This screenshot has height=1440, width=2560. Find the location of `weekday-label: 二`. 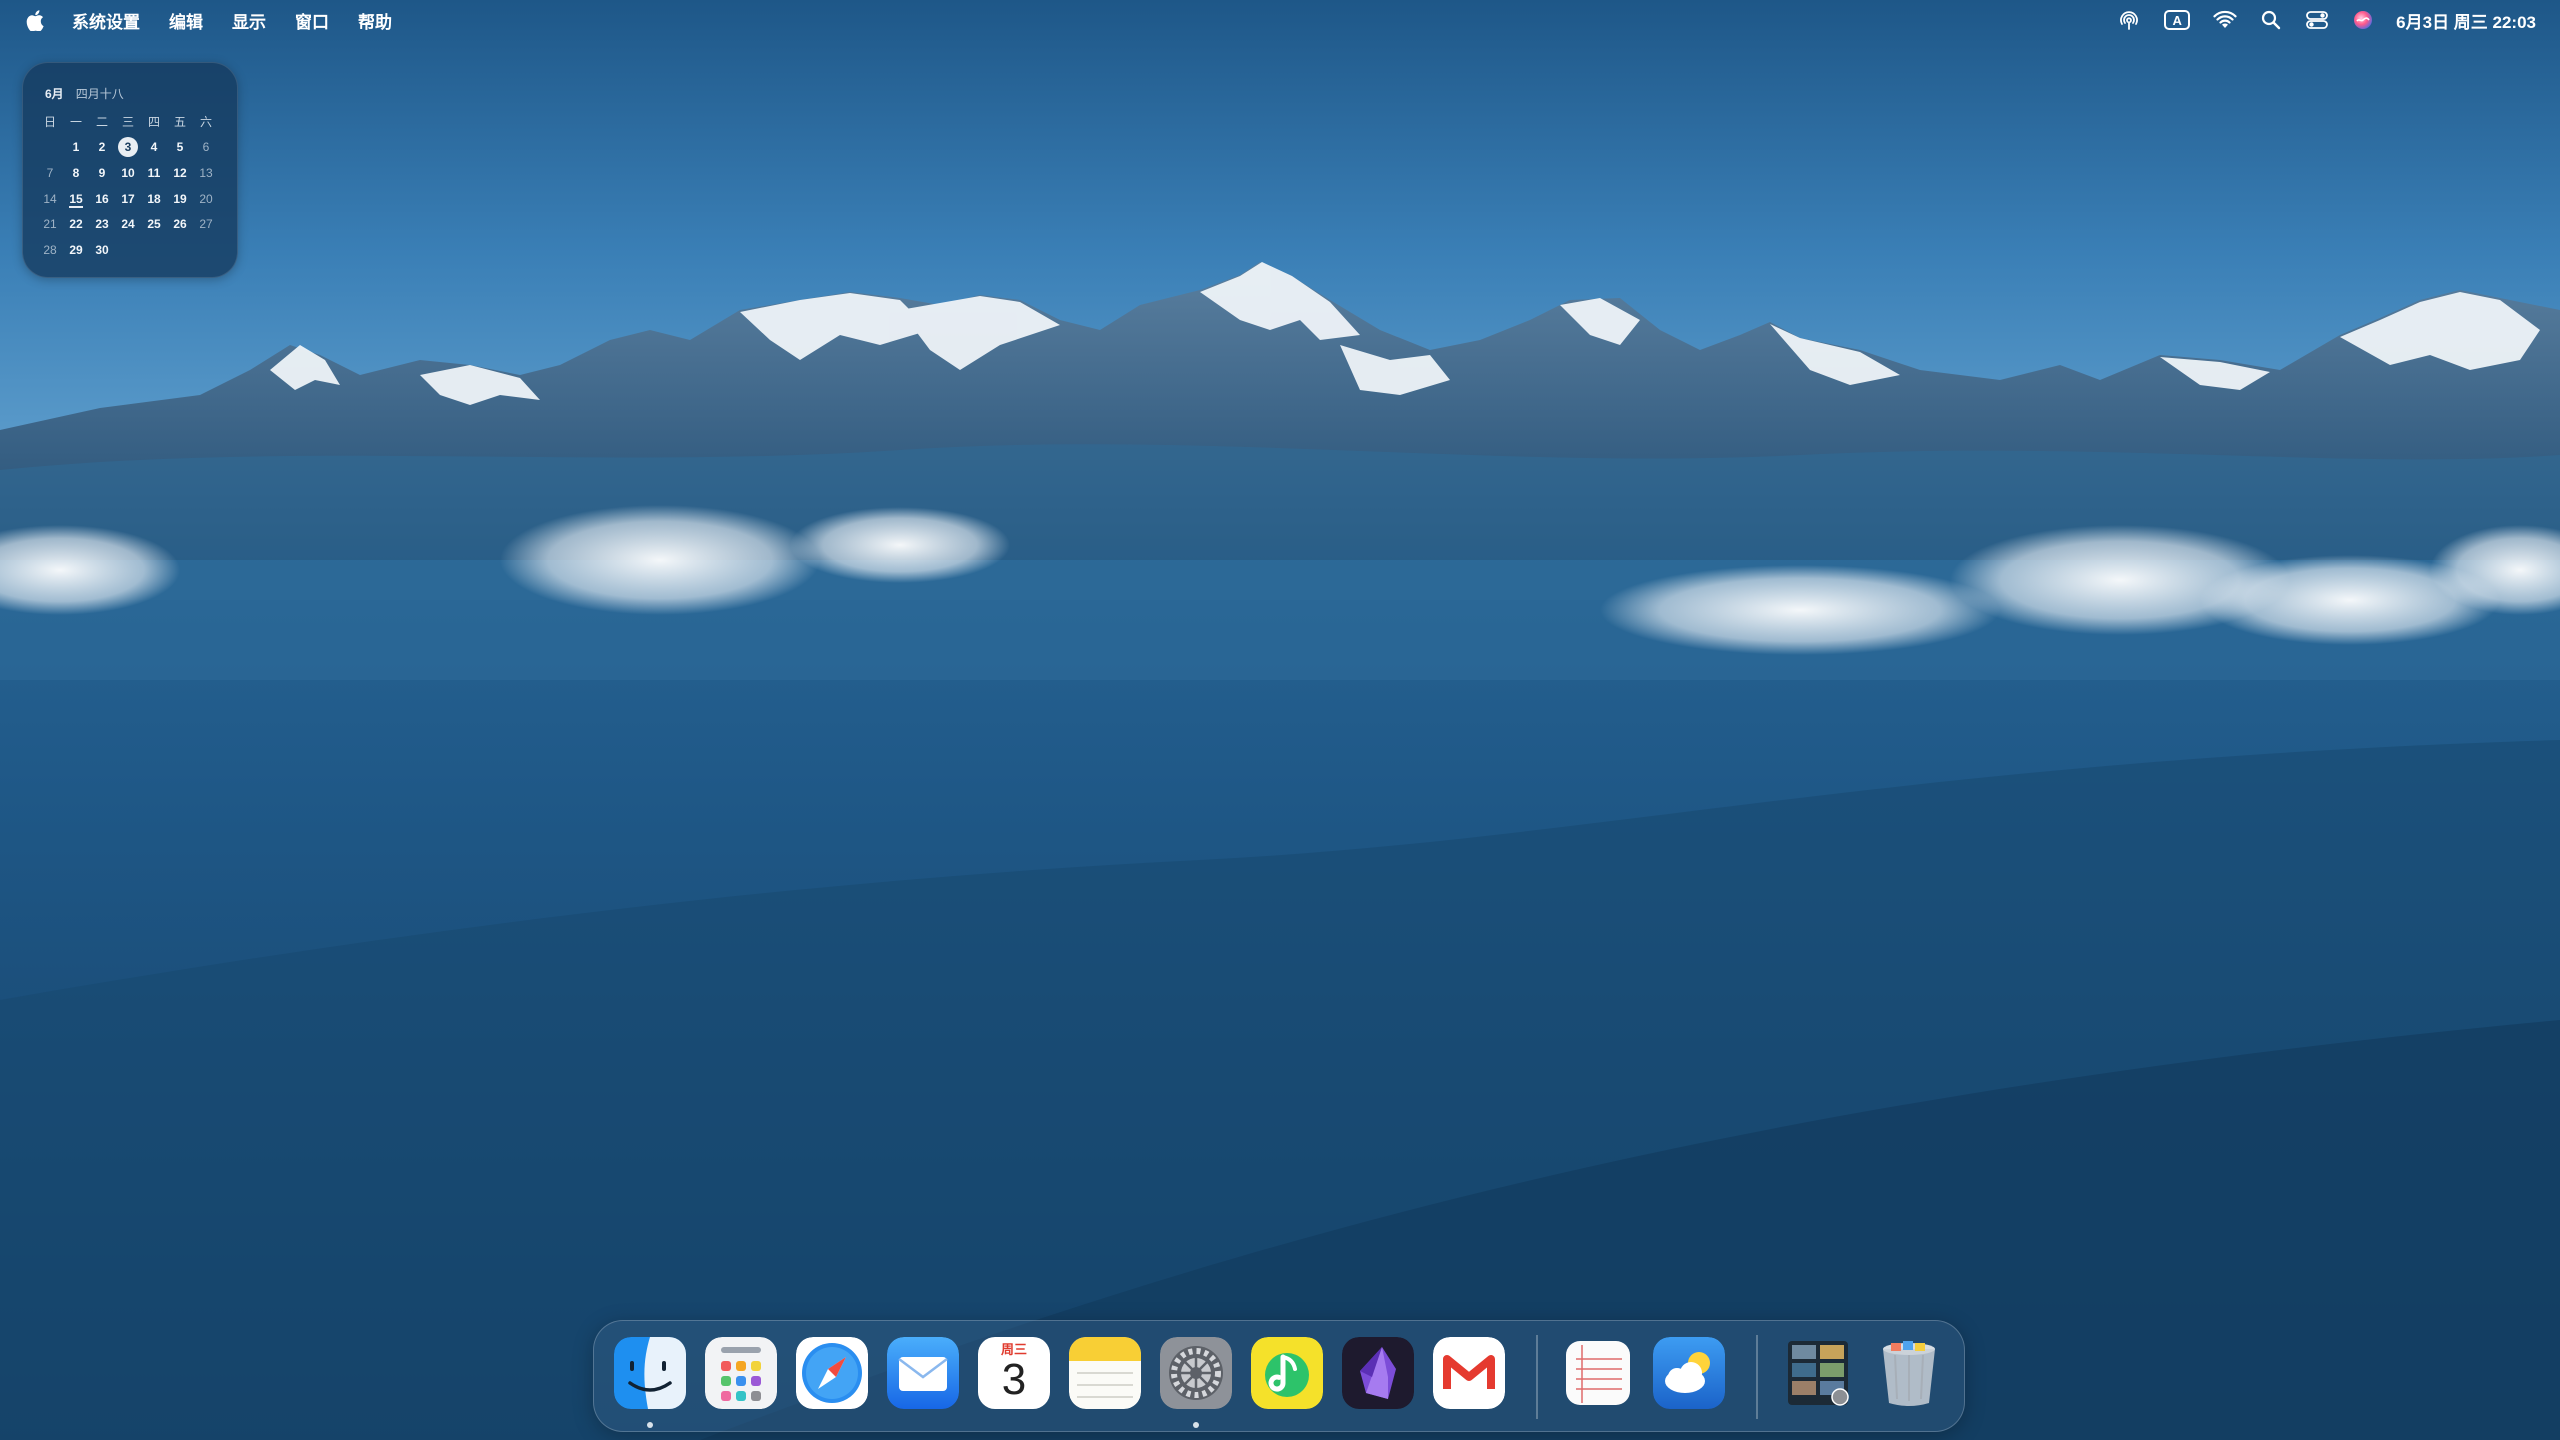

weekday-label: 二 is located at coordinates (101, 122).